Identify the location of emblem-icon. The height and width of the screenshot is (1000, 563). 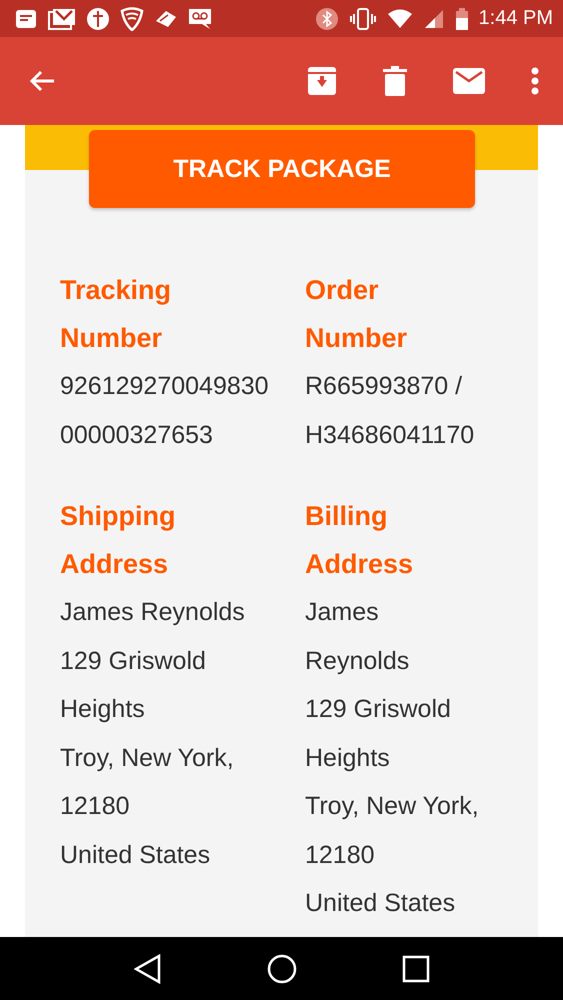
(98, 18).